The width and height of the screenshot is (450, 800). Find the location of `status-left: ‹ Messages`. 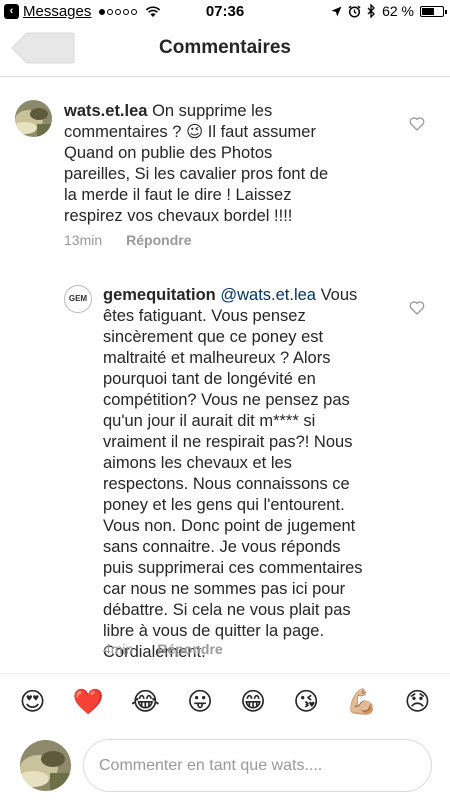

status-left: ‹ Messages is located at coordinates (82, 11).